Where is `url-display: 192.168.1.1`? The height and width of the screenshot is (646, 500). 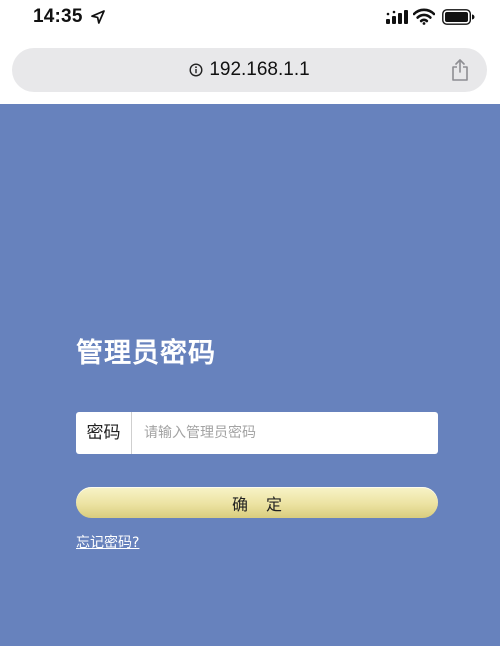
url-display: 192.168.1.1 is located at coordinates (249, 70).